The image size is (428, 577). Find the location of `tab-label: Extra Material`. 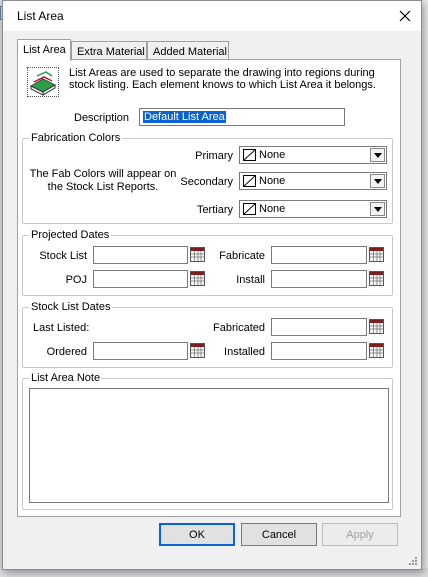

tab-label: Extra Material is located at coordinates (111, 52).